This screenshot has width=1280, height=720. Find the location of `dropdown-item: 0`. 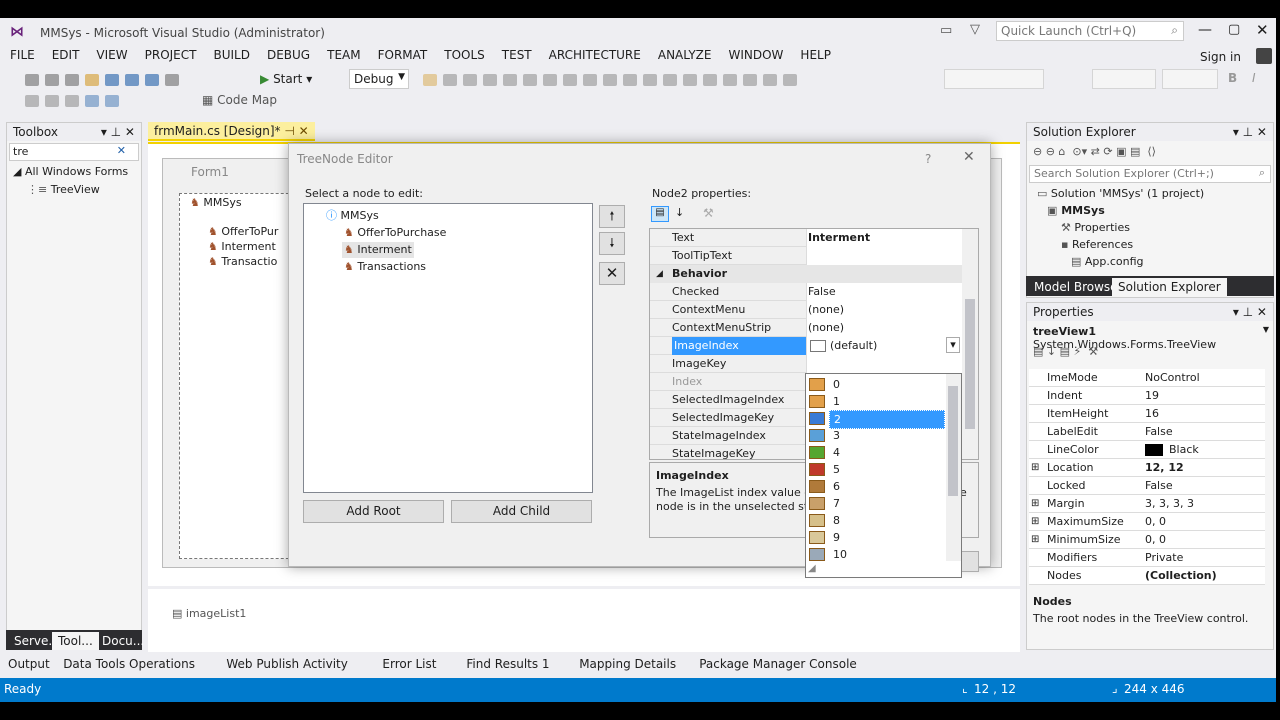

dropdown-item: 0 is located at coordinates (877, 384).